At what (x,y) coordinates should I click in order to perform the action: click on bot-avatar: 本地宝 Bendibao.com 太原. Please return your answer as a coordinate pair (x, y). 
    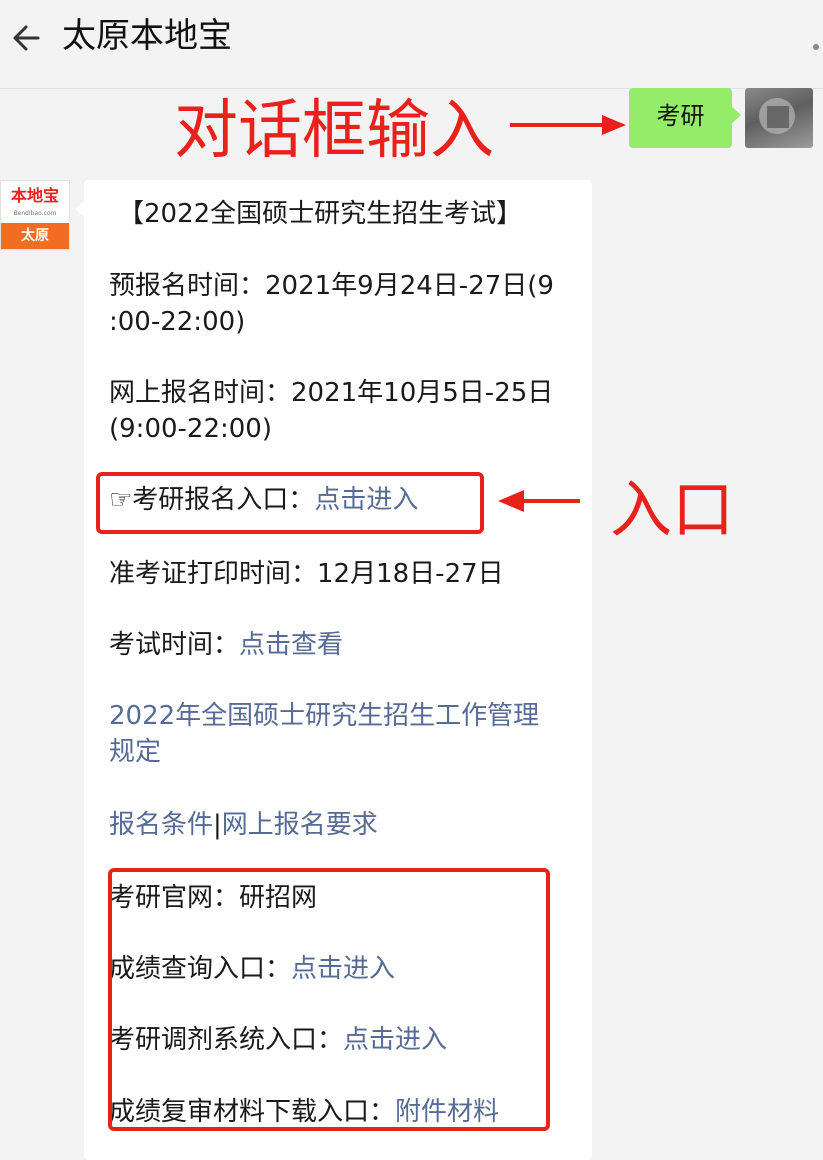
    Looking at the image, I should click on (35, 215).